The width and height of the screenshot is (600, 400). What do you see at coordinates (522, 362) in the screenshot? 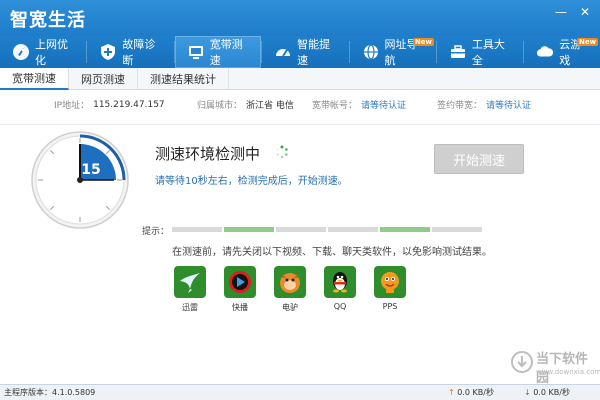
I see `watermark-logo-icon` at bounding box center [522, 362].